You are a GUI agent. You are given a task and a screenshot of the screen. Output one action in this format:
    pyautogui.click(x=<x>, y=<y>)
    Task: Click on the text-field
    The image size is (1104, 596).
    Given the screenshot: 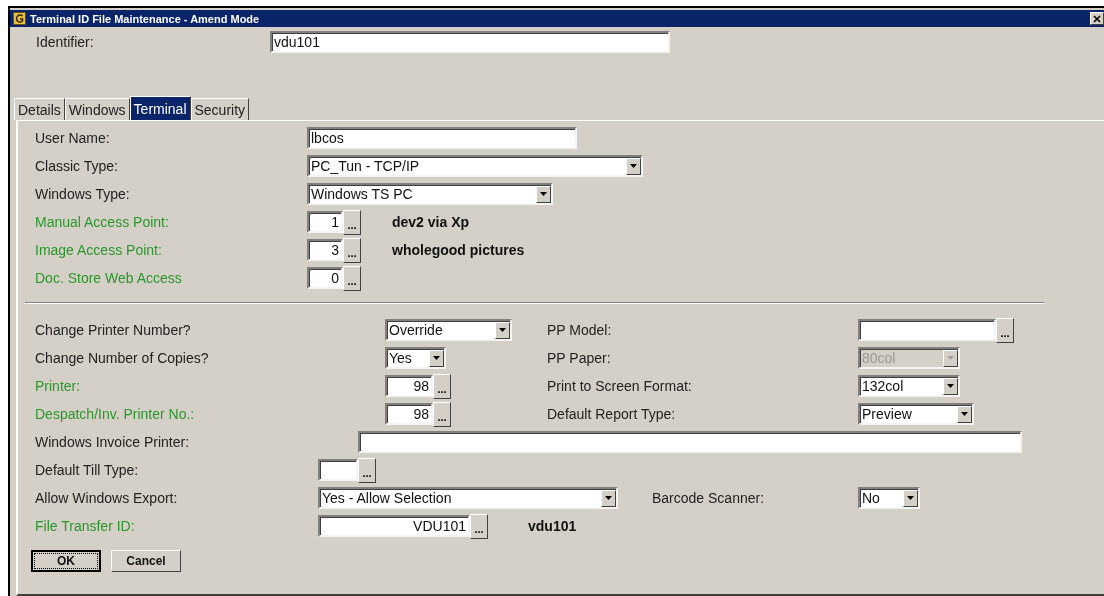 What is the action you would take?
    pyautogui.click(x=690, y=442)
    